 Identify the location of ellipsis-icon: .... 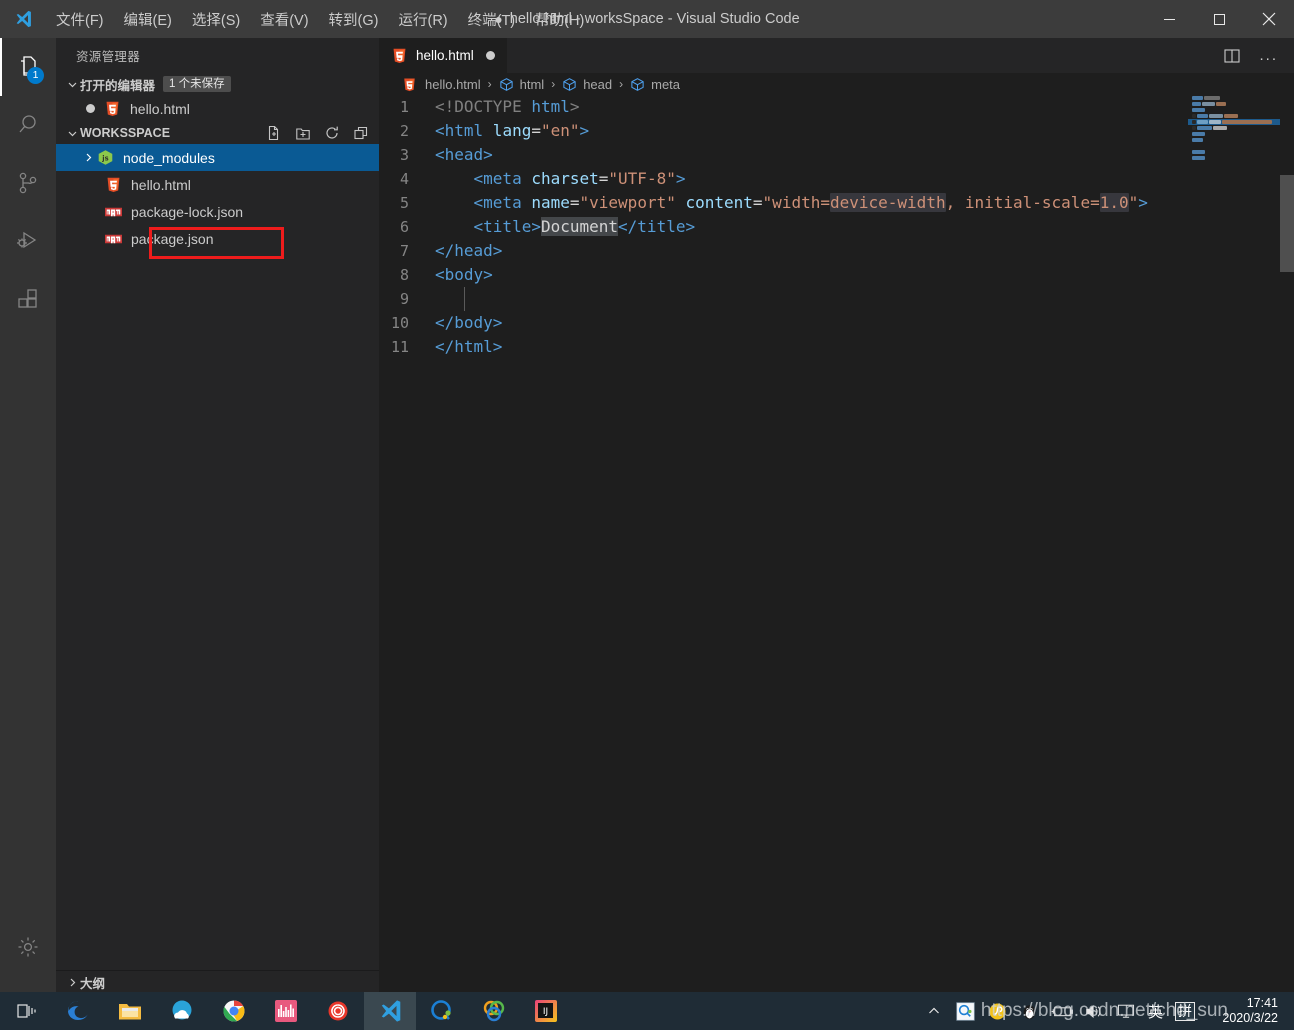
(1268, 55).